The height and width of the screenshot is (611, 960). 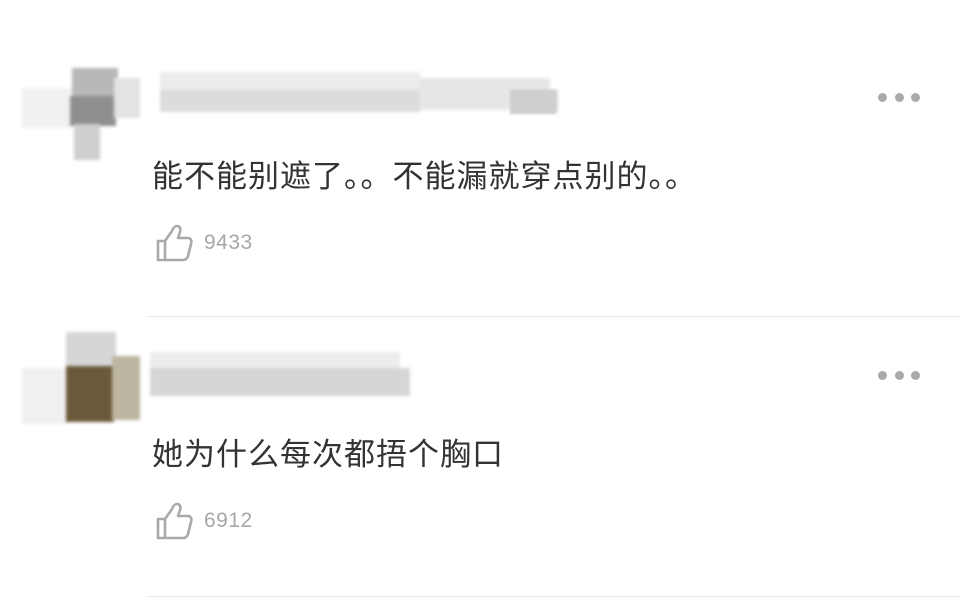 What do you see at coordinates (533, 102) in the screenshot?
I see `user-badge` at bounding box center [533, 102].